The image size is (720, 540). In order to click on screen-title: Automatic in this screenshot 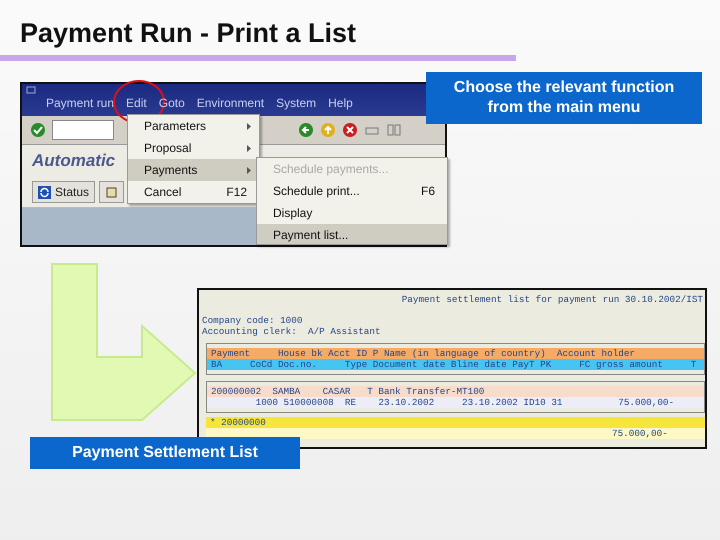, I will do `click(74, 161)`.